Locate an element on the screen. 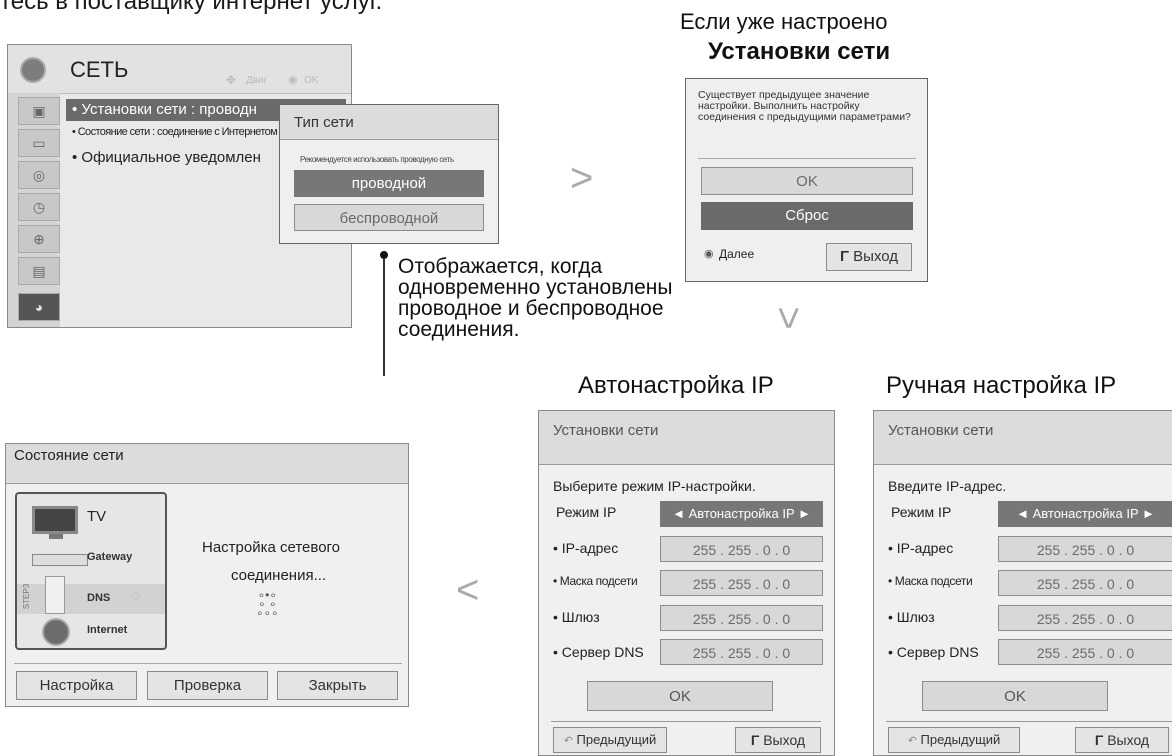 Image resolution: width=1172 pixels, height=756 pixels. menu-title: СЕТЬ is located at coordinates (99, 69).